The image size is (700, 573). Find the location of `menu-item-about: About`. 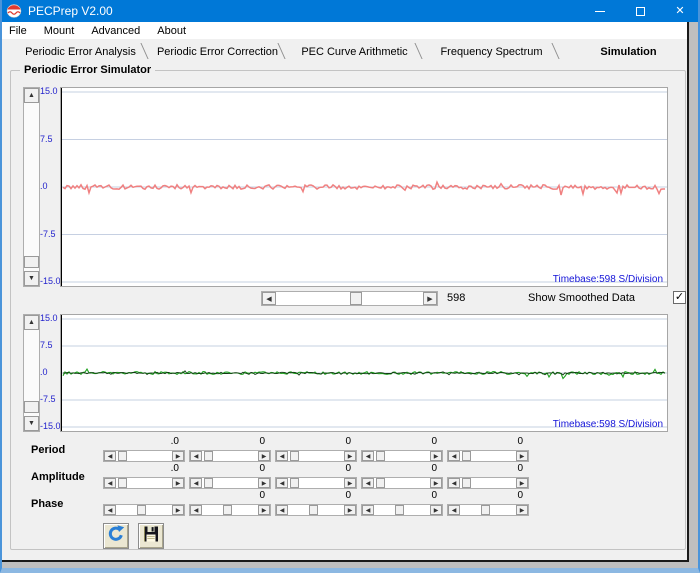

menu-item-about: About is located at coordinates (173, 31).